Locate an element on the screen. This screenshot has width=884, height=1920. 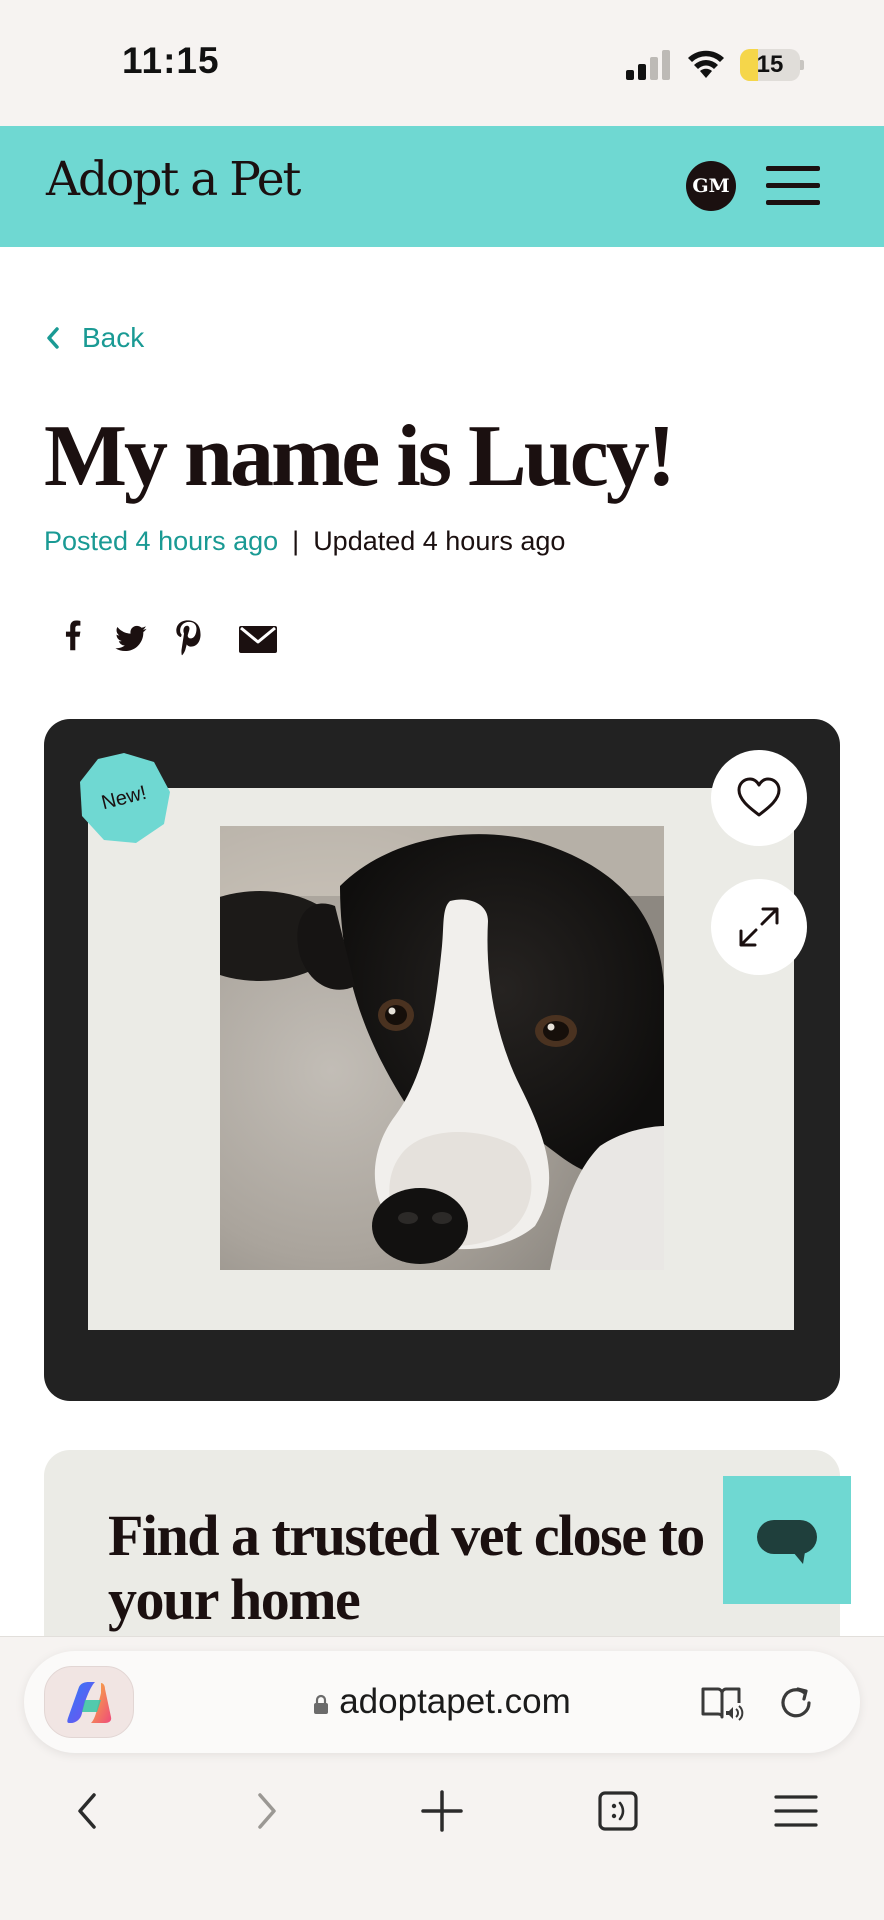
wifi-icon is located at coordinates (706, 64).